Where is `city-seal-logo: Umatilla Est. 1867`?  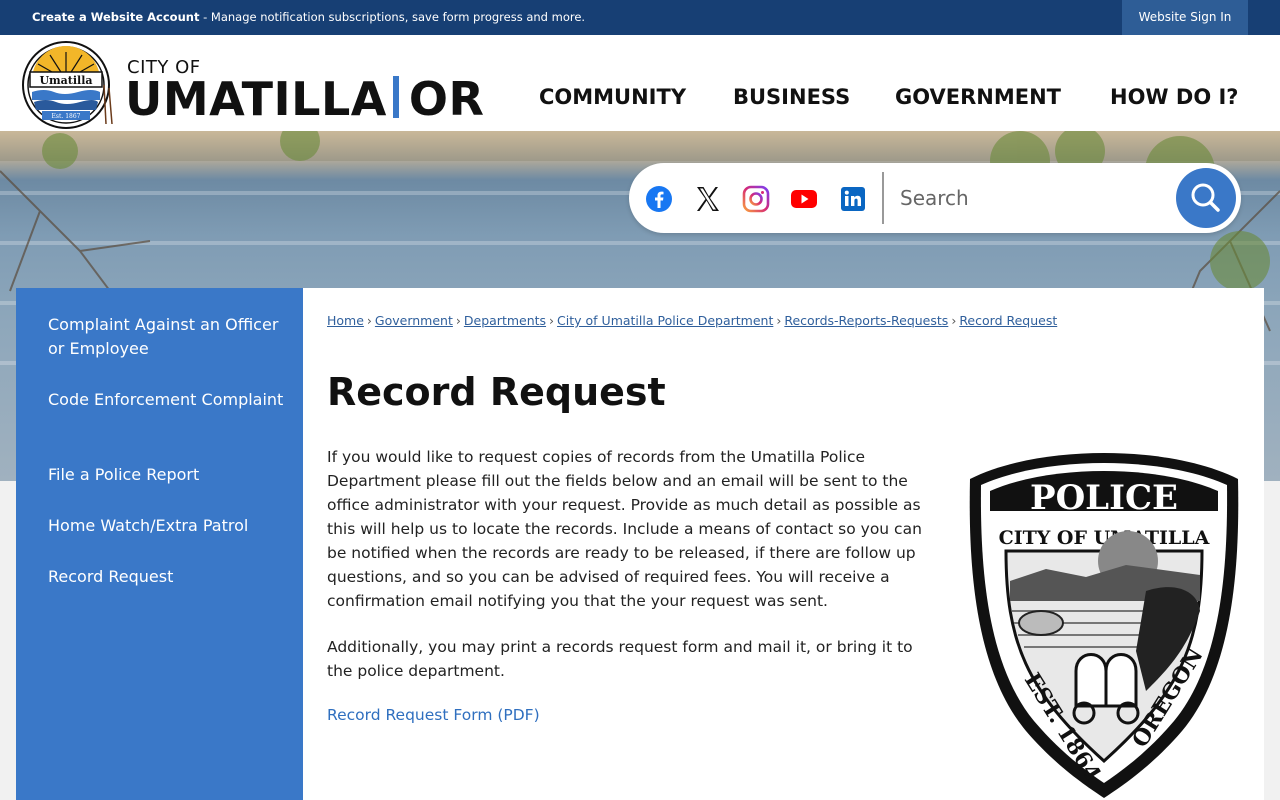
city-seal-logo: Umatilla Est. 1867 is located at coordinates (69, 85).